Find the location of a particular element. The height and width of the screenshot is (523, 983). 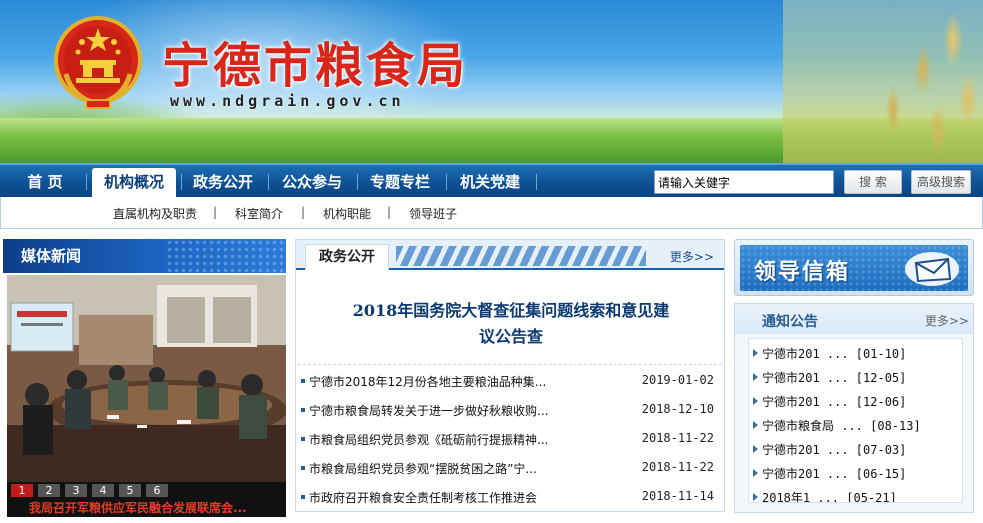

header-stripes is located at coordinates (521, 256).